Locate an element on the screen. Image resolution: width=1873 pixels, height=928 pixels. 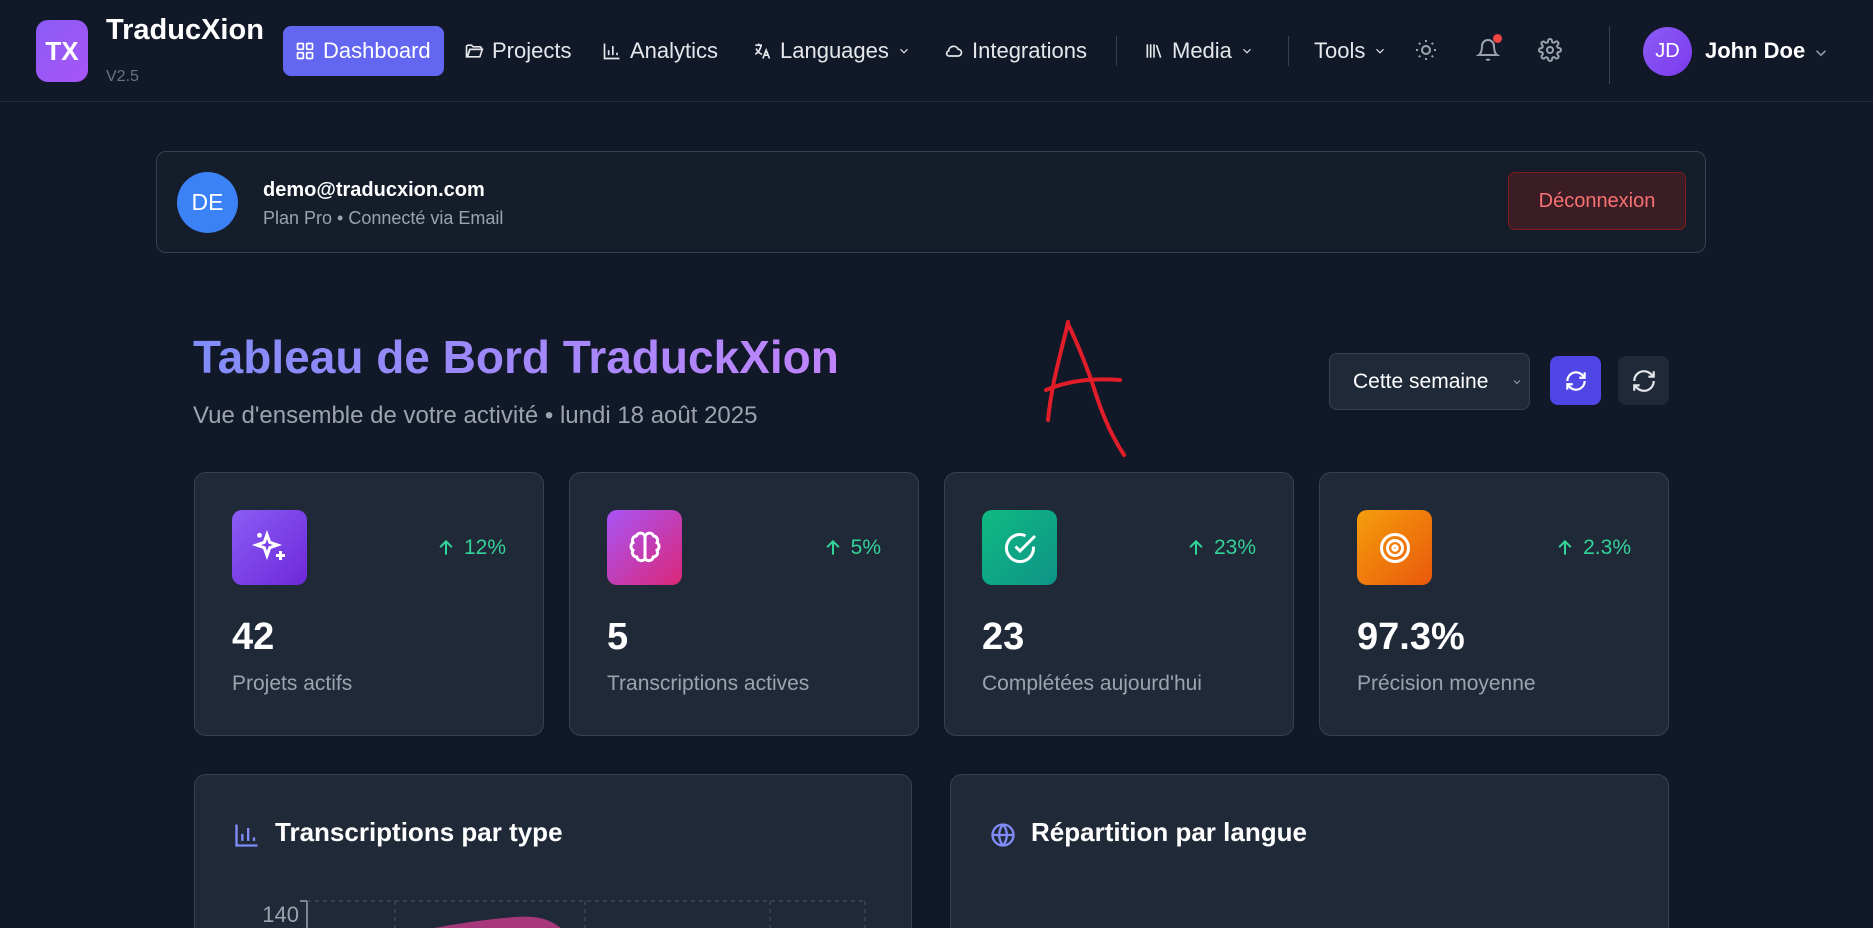
app-version: V2.5 is located at coordinates (122, 76).